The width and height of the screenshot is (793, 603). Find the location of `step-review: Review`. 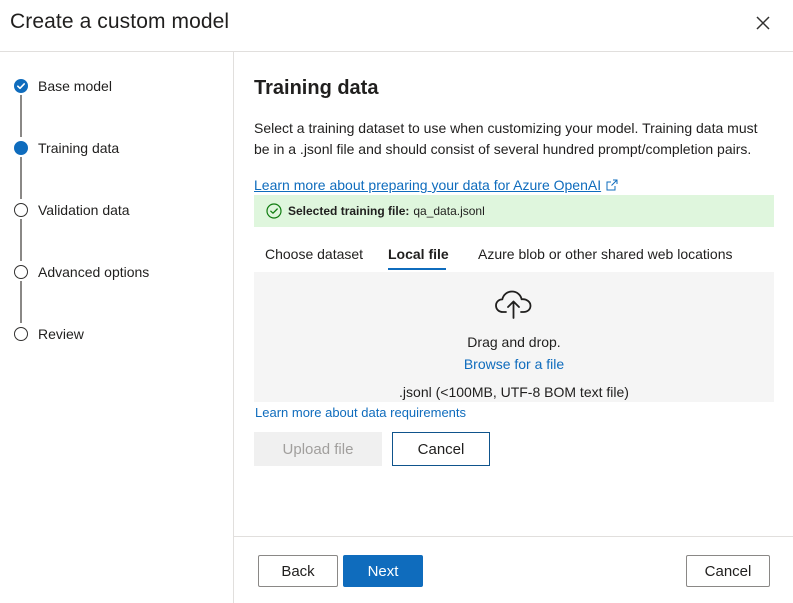

step-review: Review is located at coordinates (49, 334).